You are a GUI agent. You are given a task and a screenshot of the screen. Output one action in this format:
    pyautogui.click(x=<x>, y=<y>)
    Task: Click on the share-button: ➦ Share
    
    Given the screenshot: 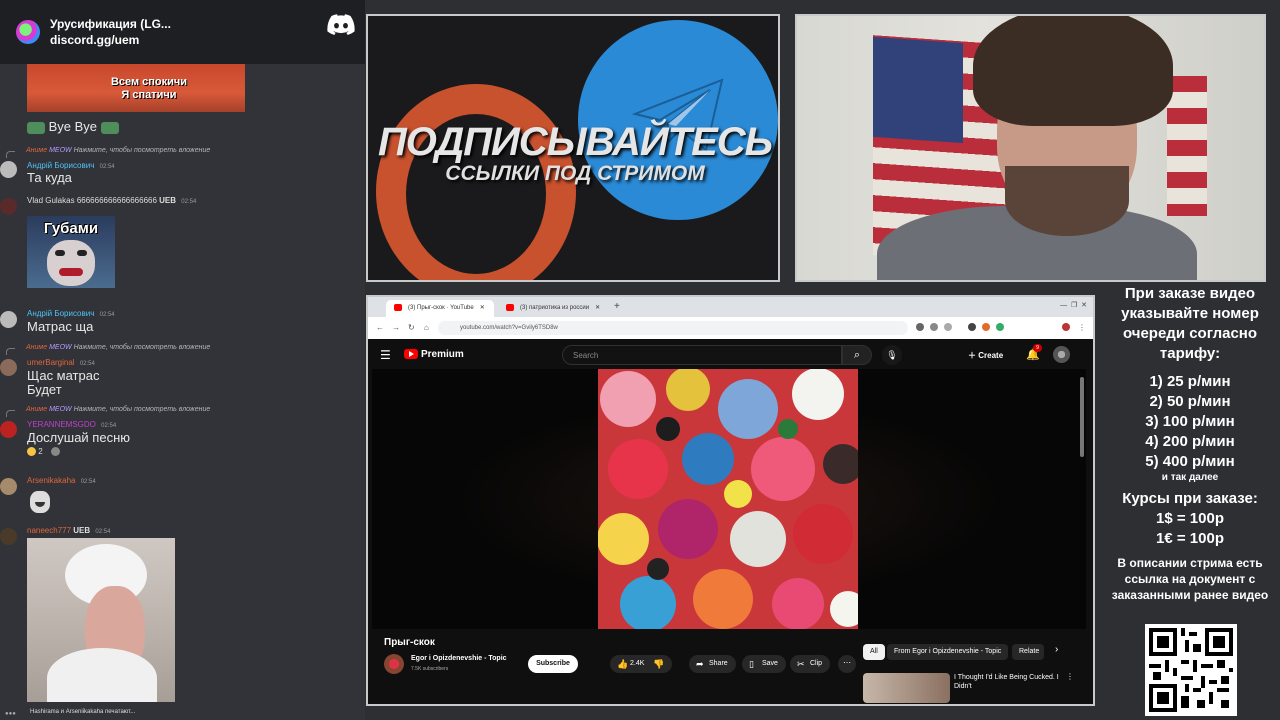 What is the action you would take?
    pyautogui.click(x=712, y=664)
    